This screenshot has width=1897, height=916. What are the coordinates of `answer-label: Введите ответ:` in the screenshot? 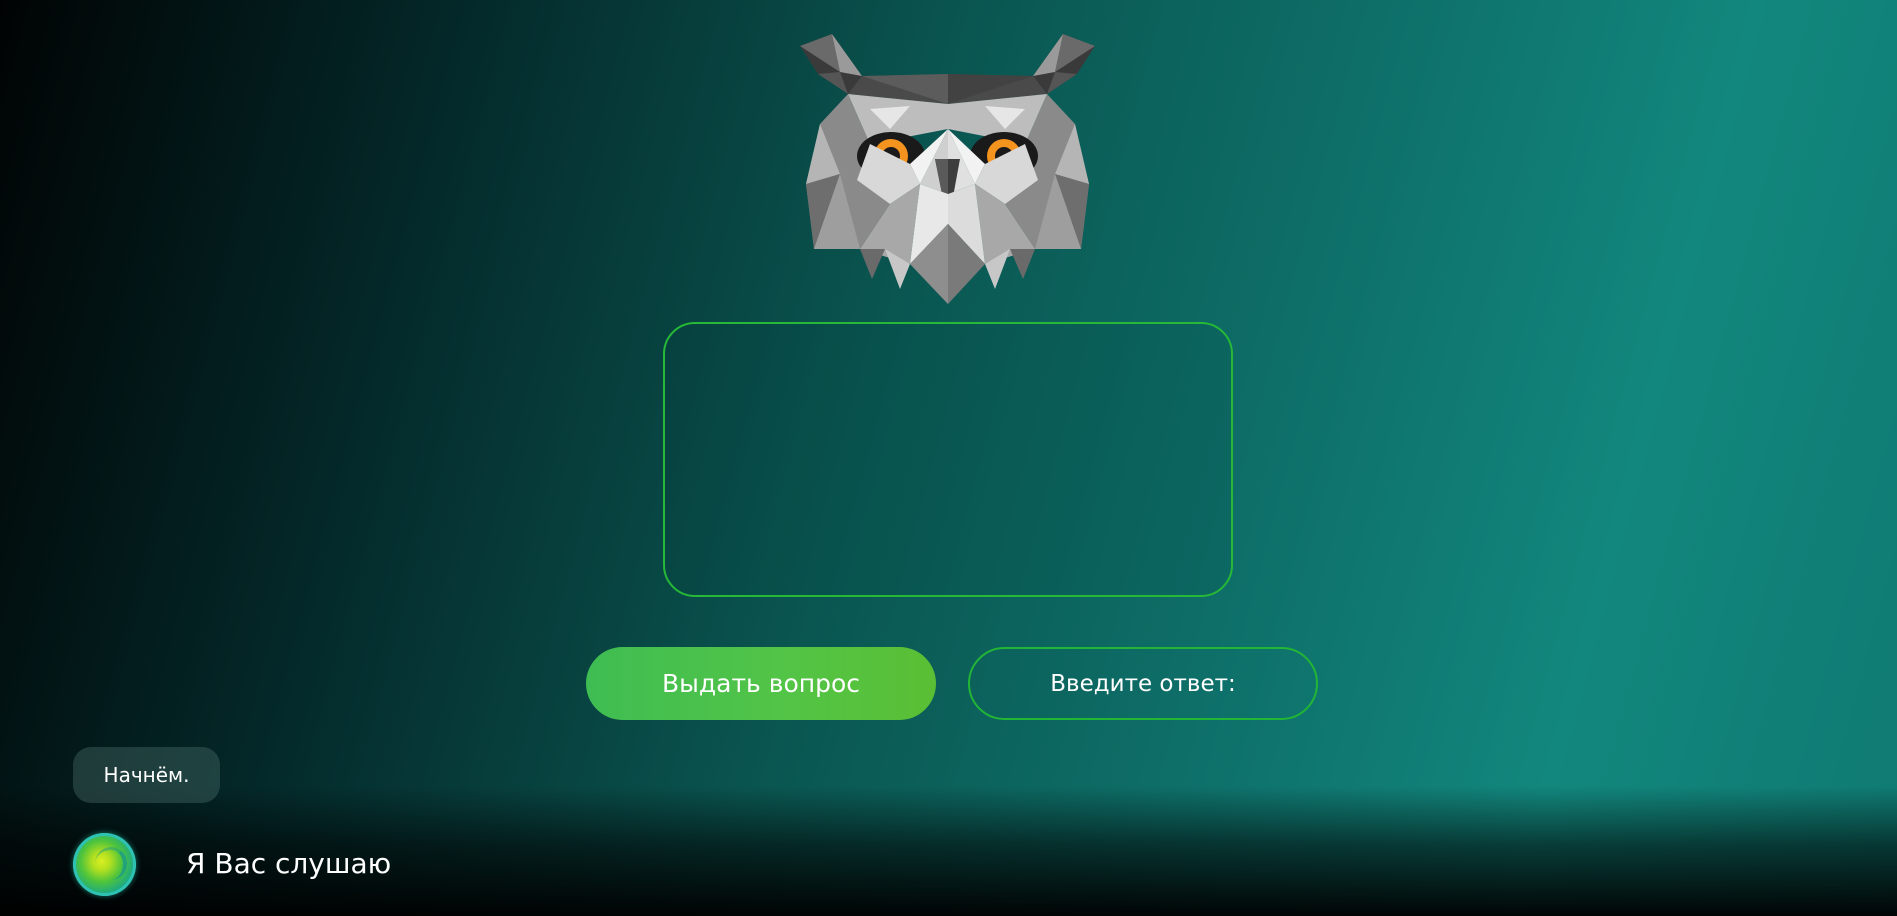 It's located at (1143, 683).